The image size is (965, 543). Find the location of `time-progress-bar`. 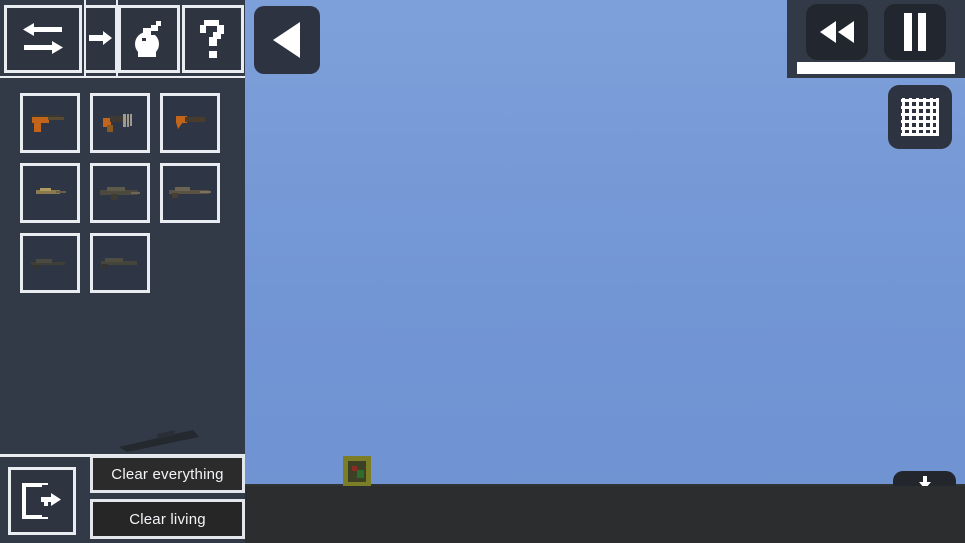

time-progress-bar is located at coordinates (876, 68).